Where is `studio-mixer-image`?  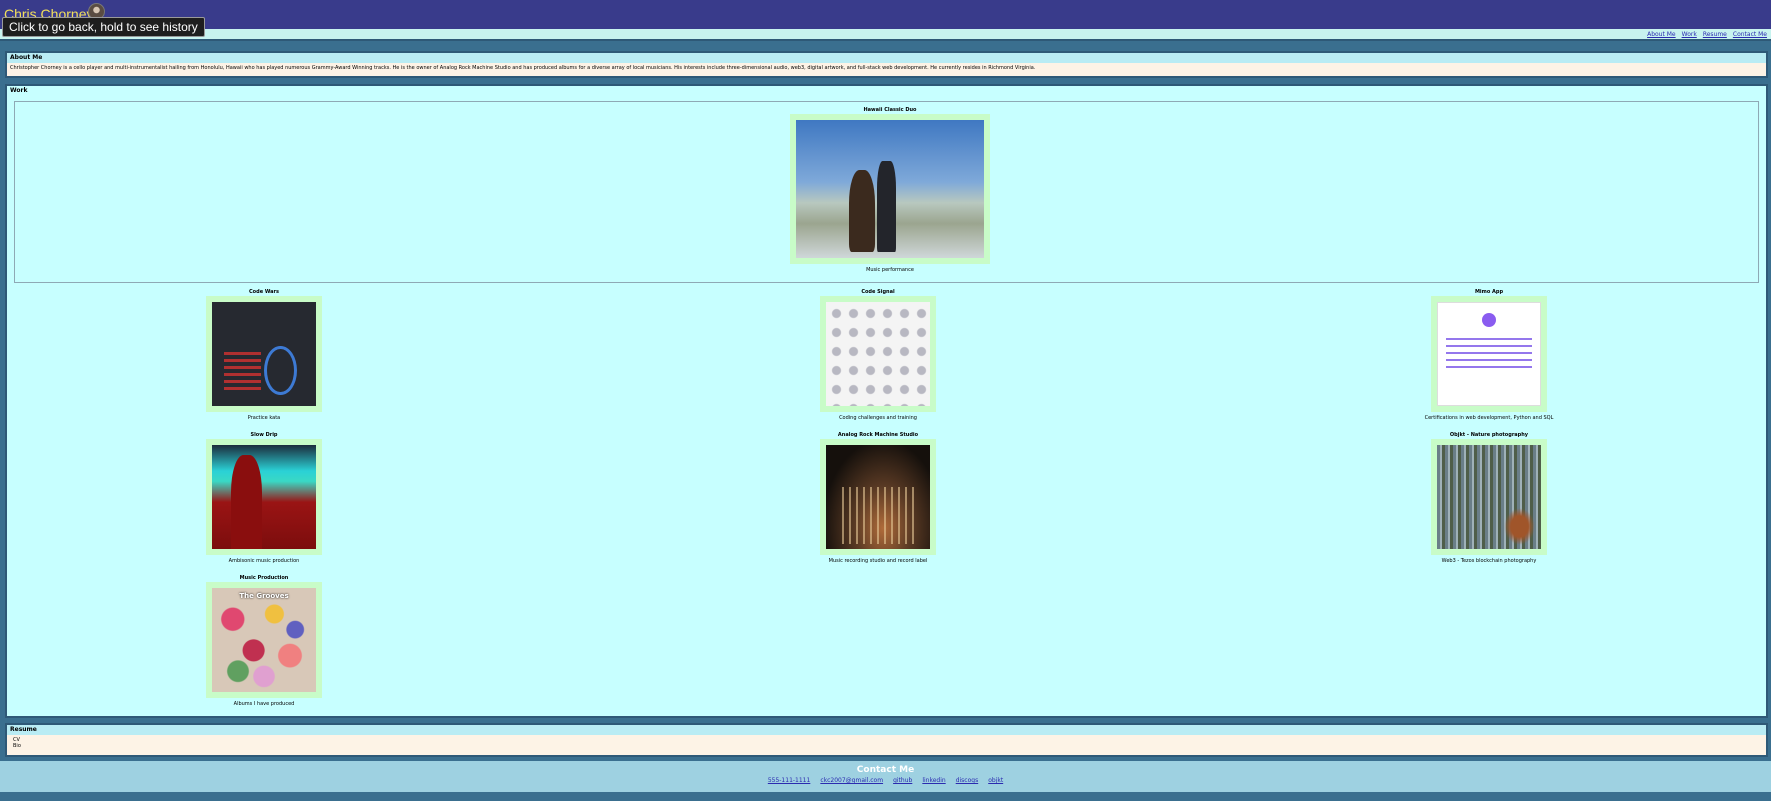
studio-mixer-image is located at coordinates (878, 497).